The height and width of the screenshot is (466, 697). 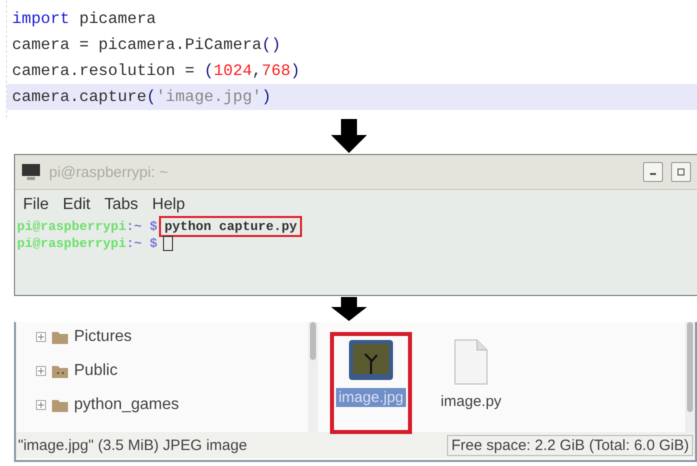 What do you see at coordinates (471, 383) in the screenshot?
I see `file-entry: image.py` at bounding box center [471, 383].